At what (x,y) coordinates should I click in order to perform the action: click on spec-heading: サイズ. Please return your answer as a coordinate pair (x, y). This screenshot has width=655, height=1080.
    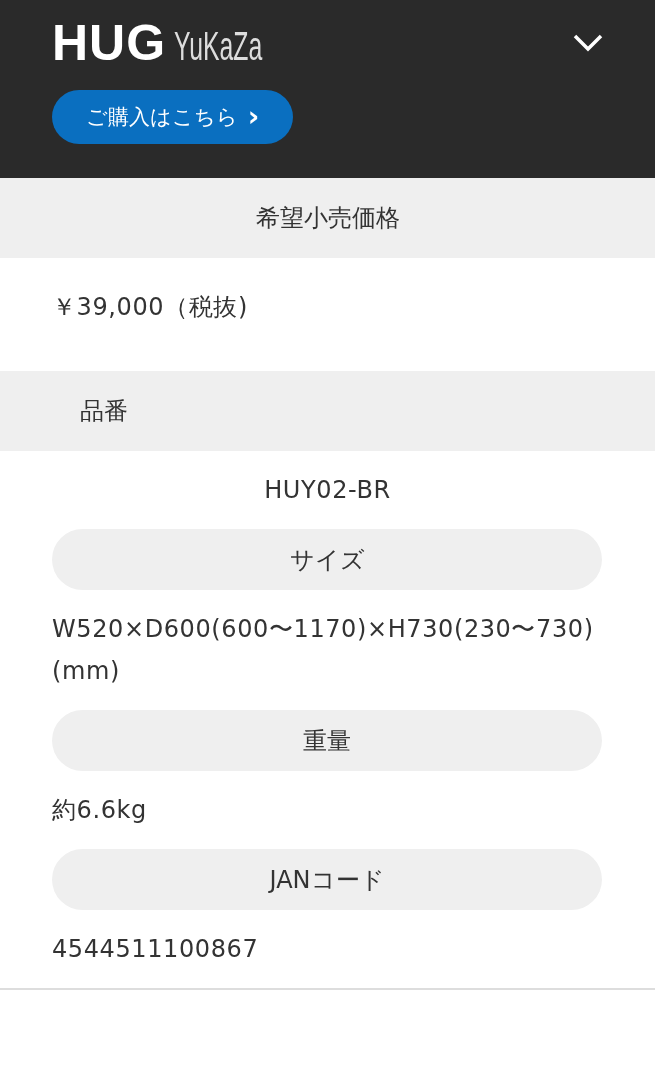
    Looking at the image, I should click on (327, 559).